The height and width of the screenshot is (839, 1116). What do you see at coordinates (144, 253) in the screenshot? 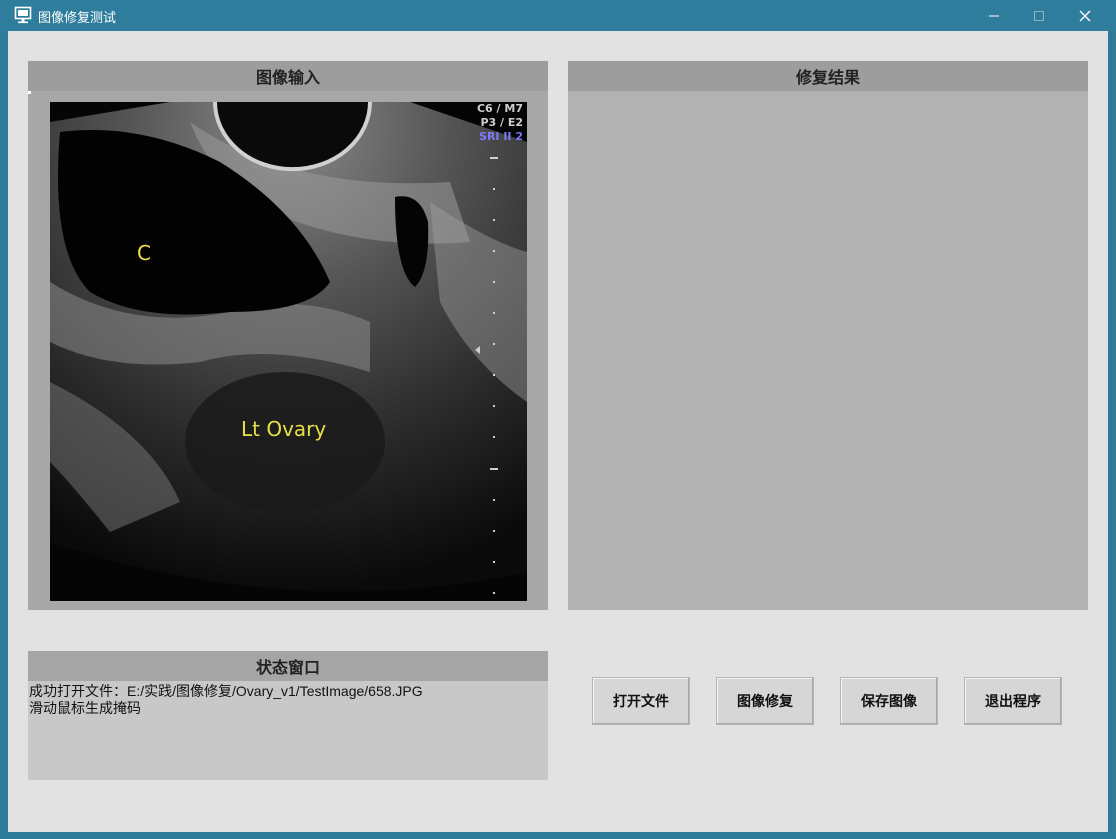
I see `label-c: C` at bounding box center [144, 253].